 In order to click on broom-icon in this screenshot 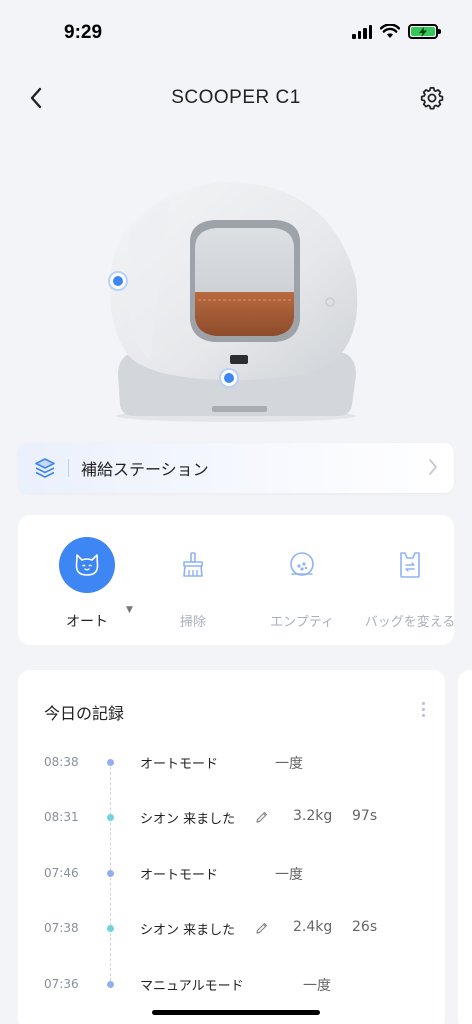, I will do `click(193, 564)`.